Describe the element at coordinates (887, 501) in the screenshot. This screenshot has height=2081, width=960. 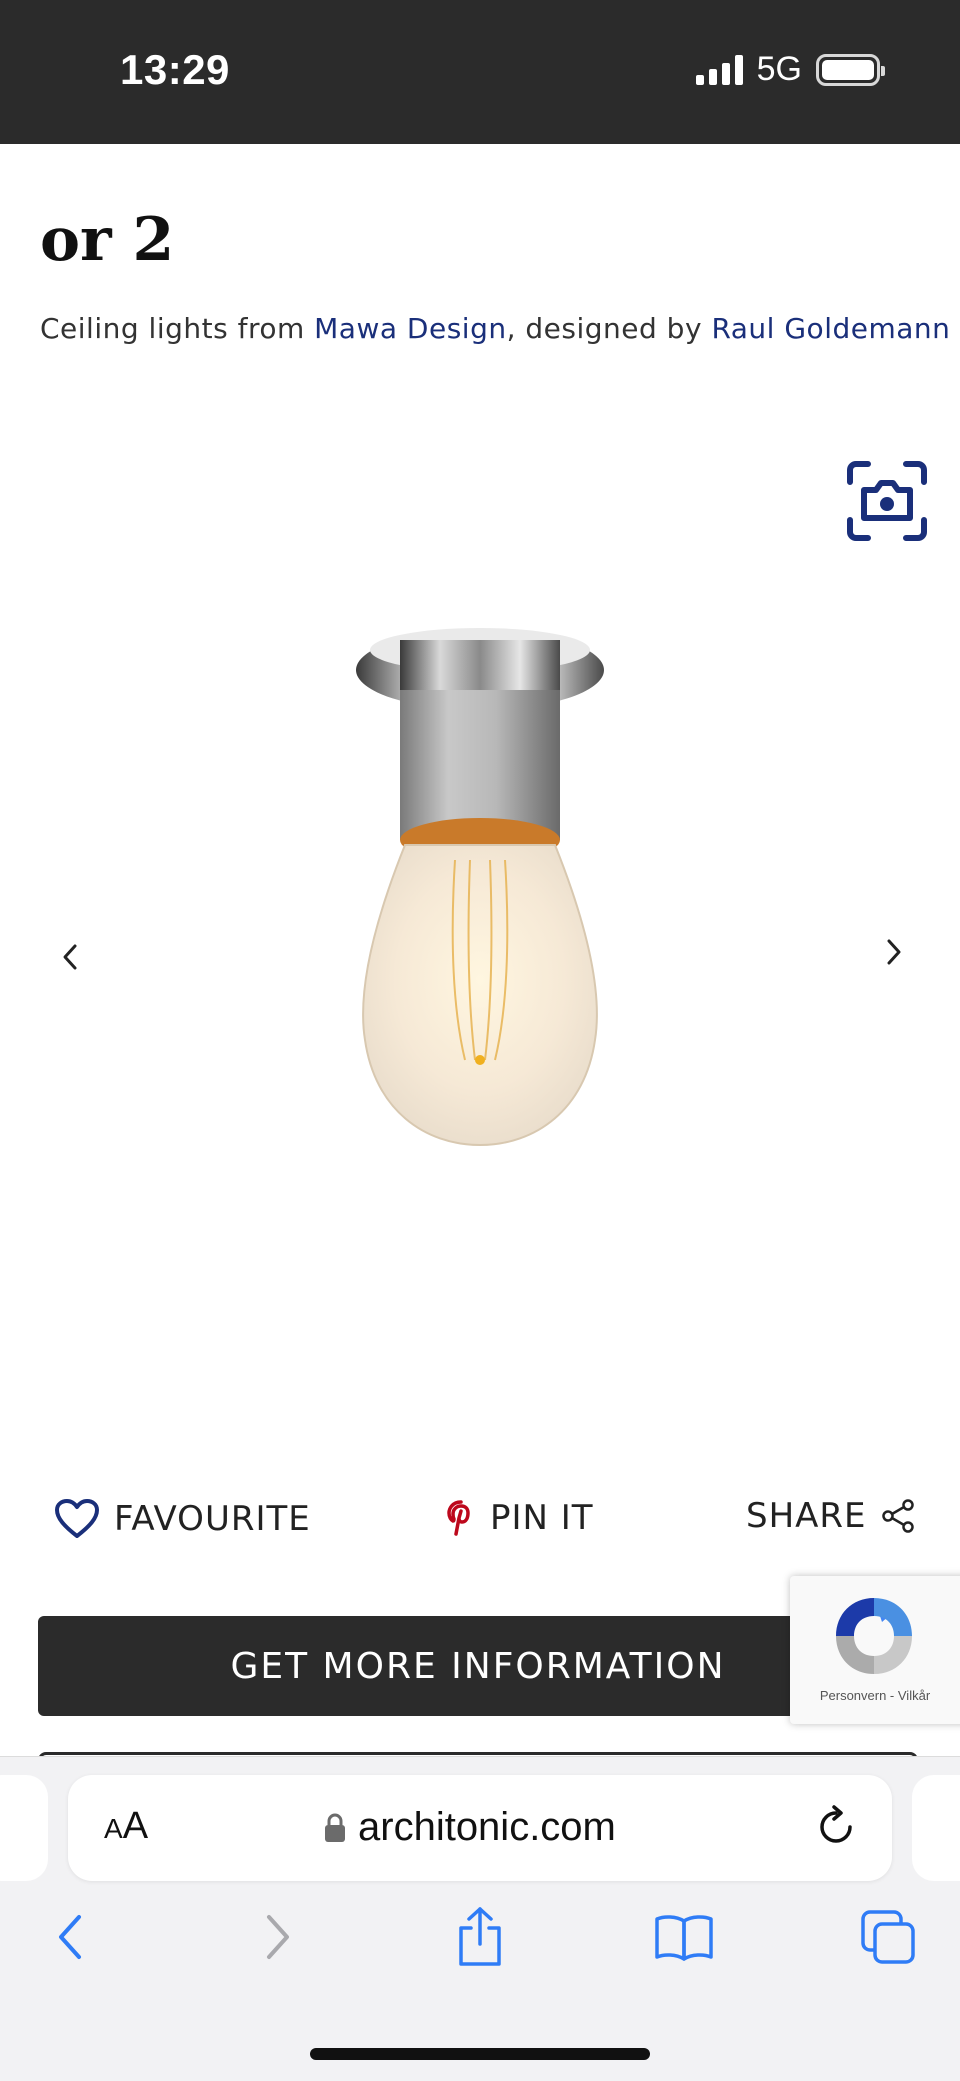
I see `camera-search-icon` at that location.